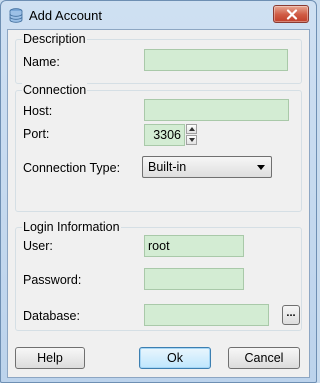 Image resolution: width=320 pixels, height=383 pixels. I want to click on cancel-button: Cancel, so click(264, 358).